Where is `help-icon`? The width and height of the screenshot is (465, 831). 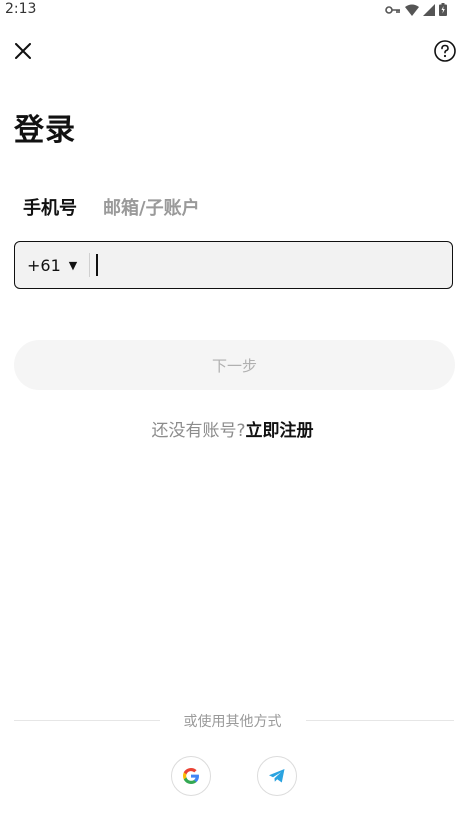 help-icon is located at coordinates (445, 51).